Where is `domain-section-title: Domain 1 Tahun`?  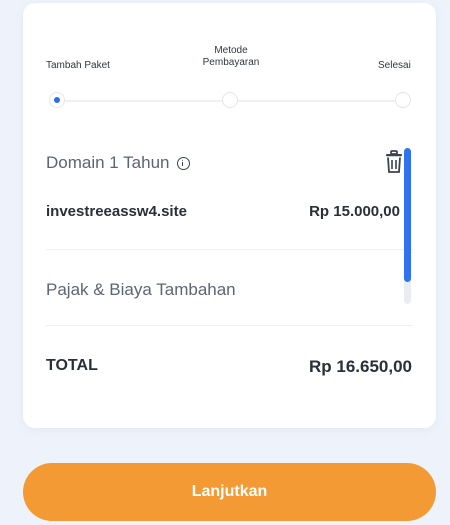
domain-section-title: Domain 1 Tahun is located at coordinates (229, 163).